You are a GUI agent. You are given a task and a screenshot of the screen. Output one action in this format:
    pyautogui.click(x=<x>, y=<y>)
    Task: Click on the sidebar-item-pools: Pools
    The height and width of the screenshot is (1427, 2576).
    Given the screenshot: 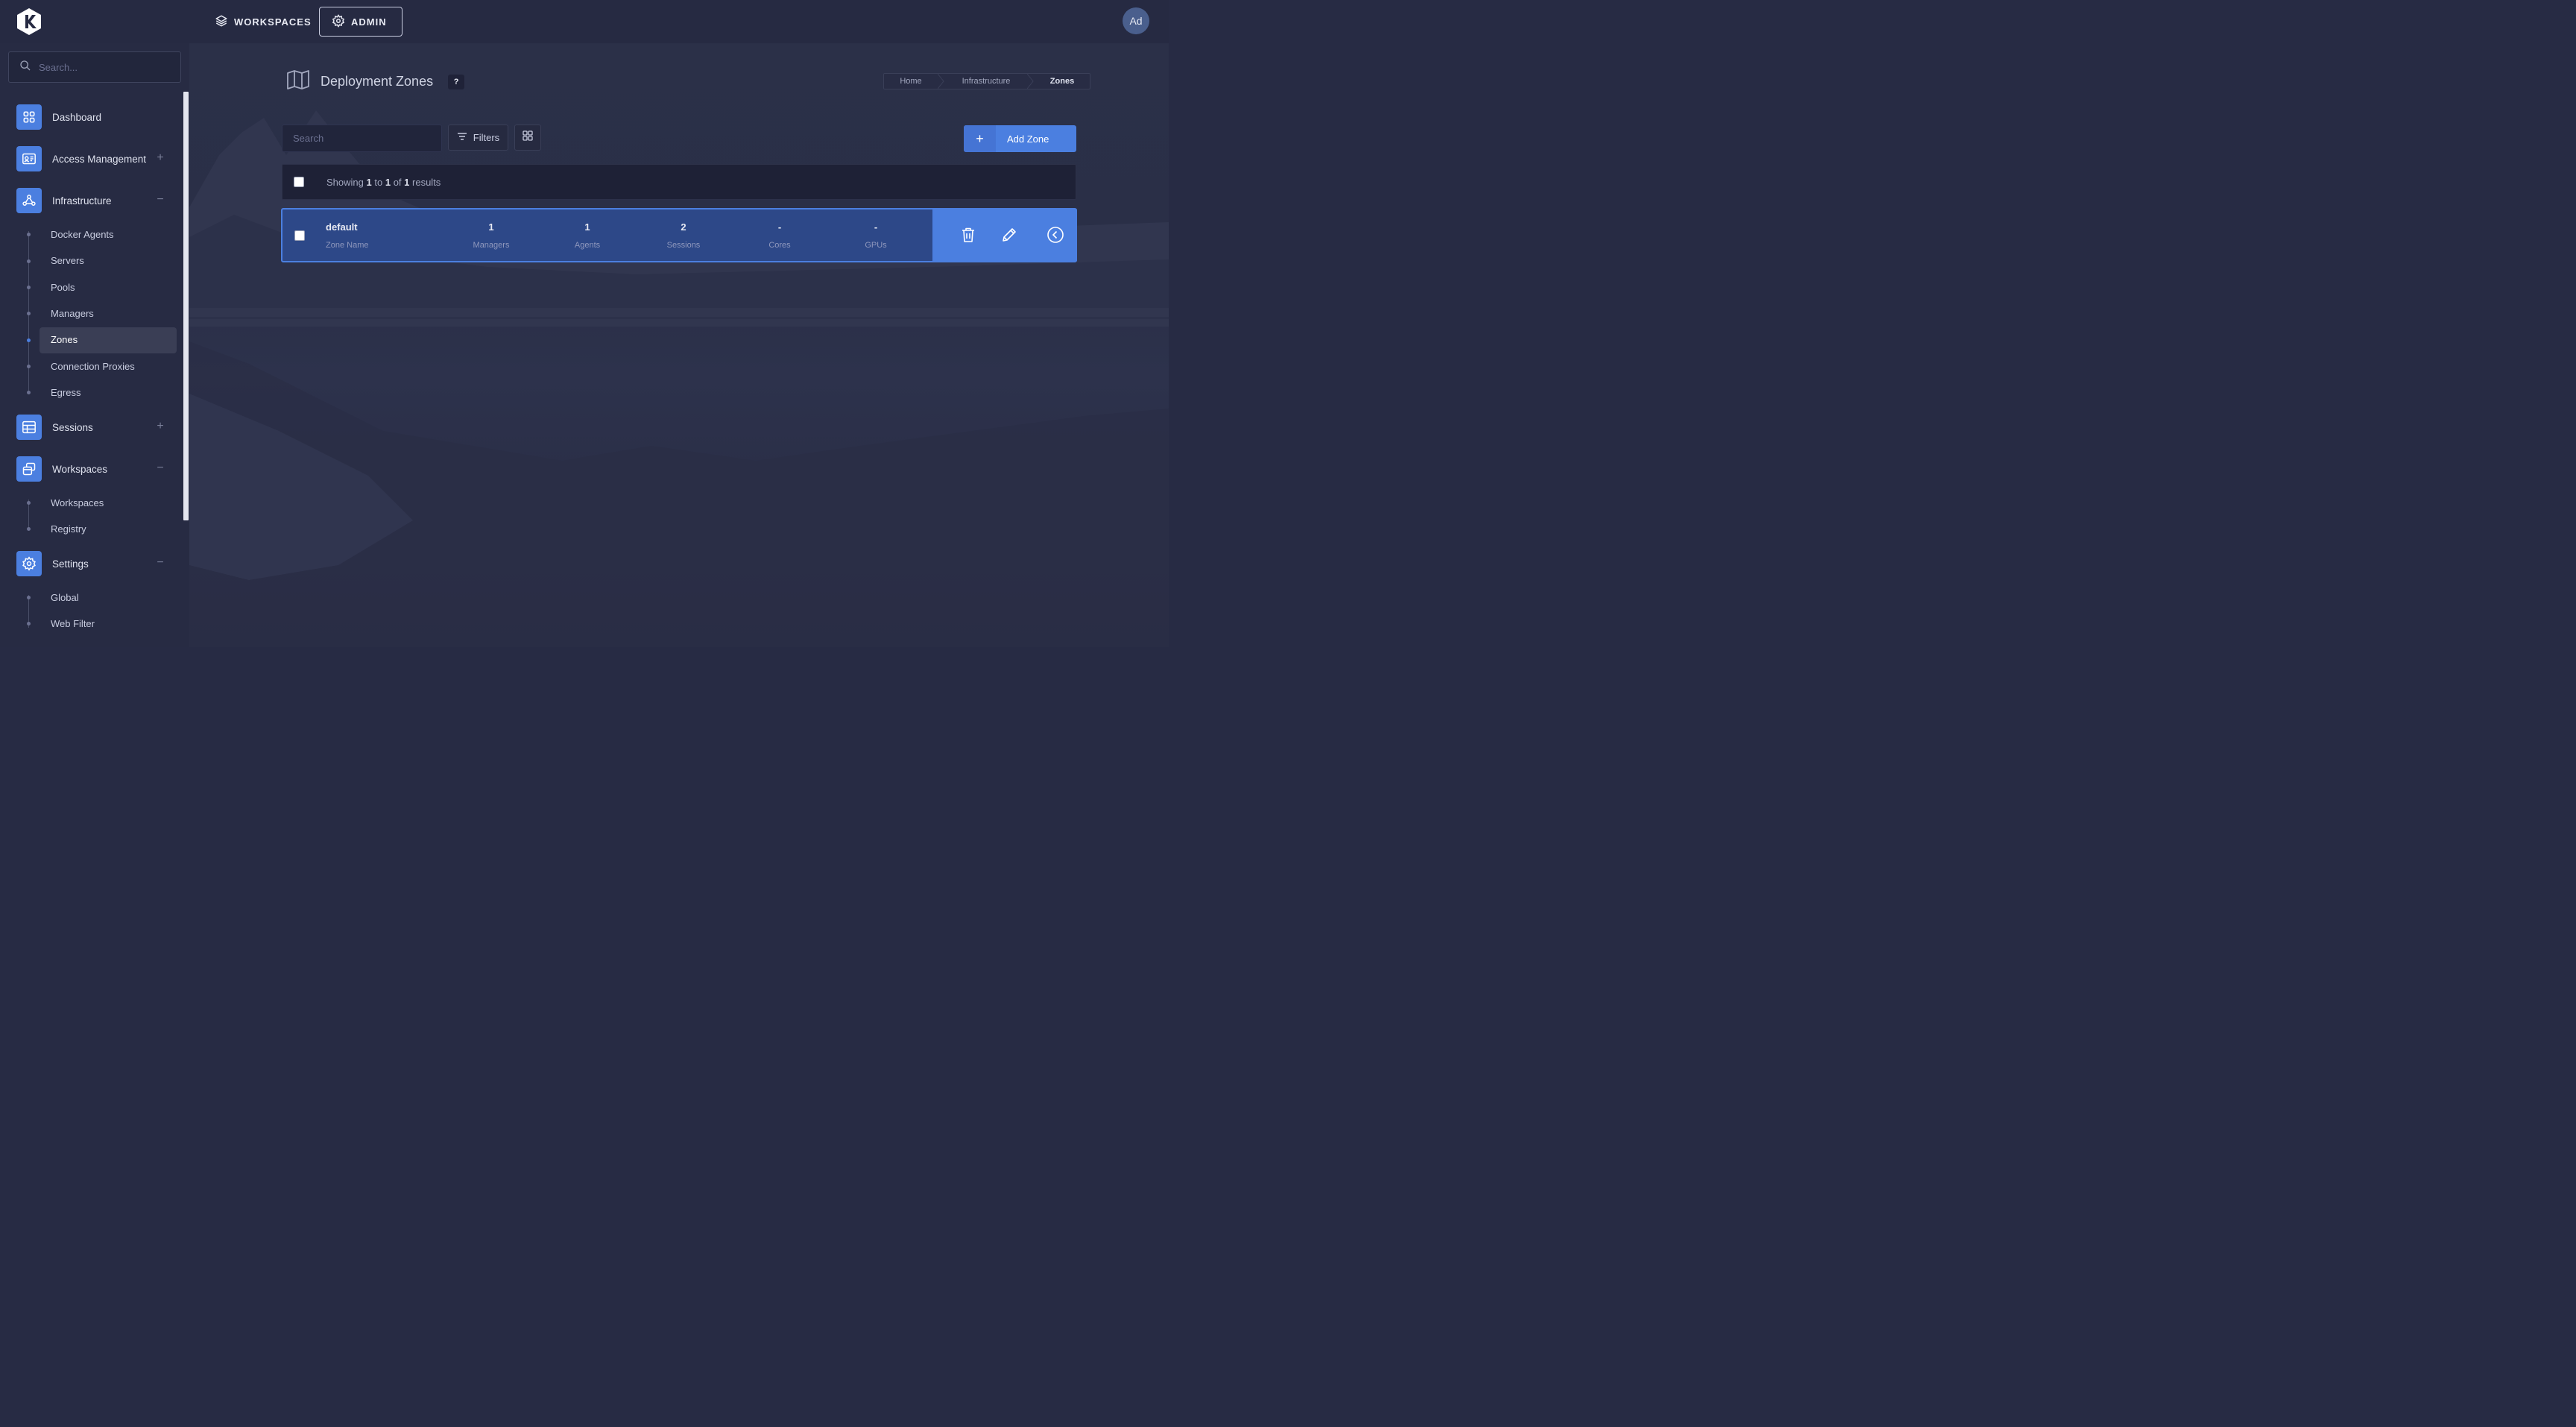 What is the action you would take?
    pyautogui.click(x=63, y=288)
    